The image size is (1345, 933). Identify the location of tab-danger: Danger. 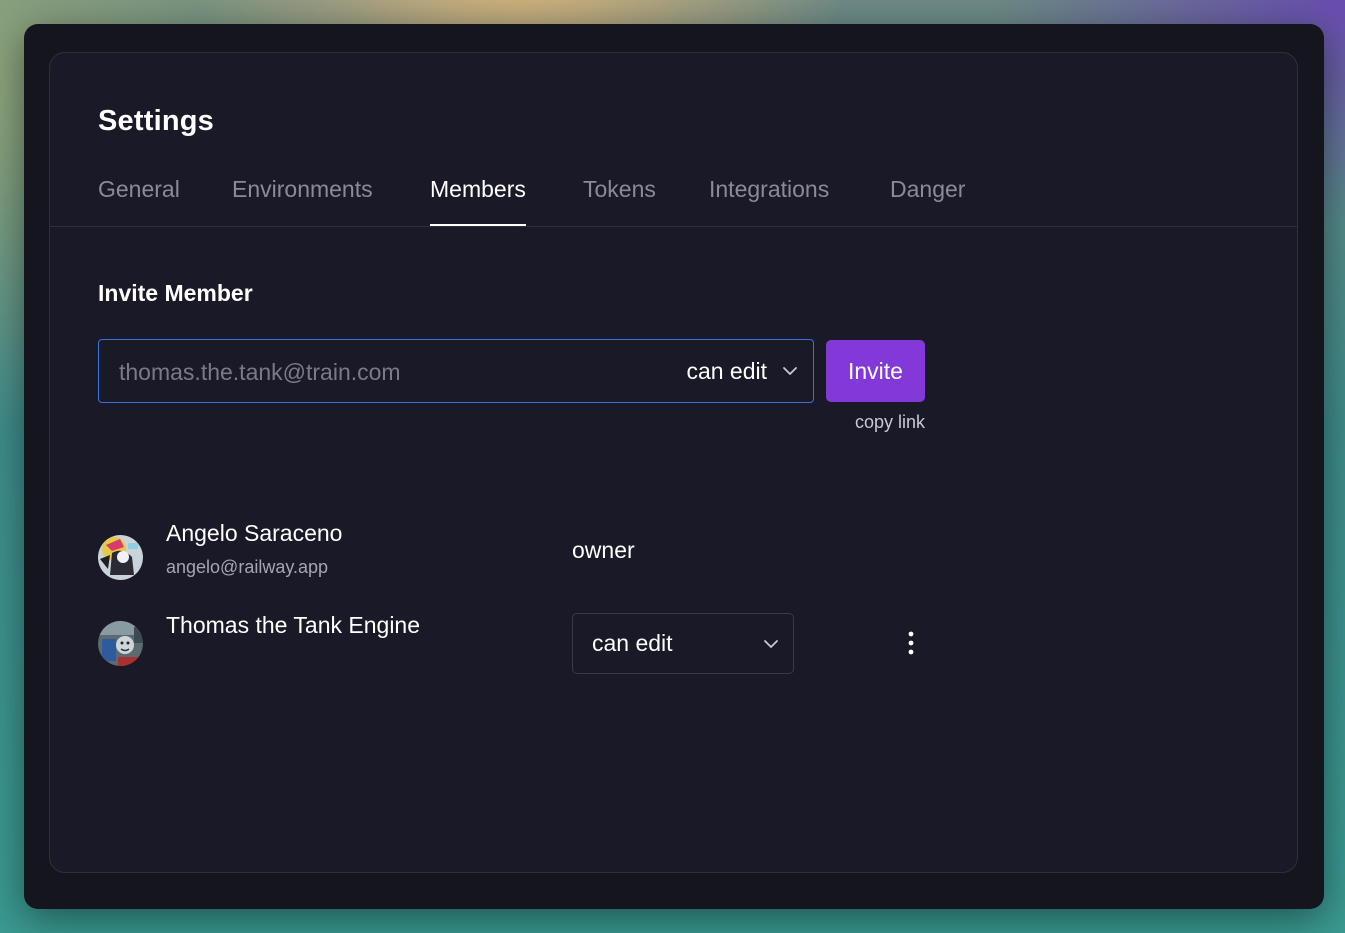
(927, 200).